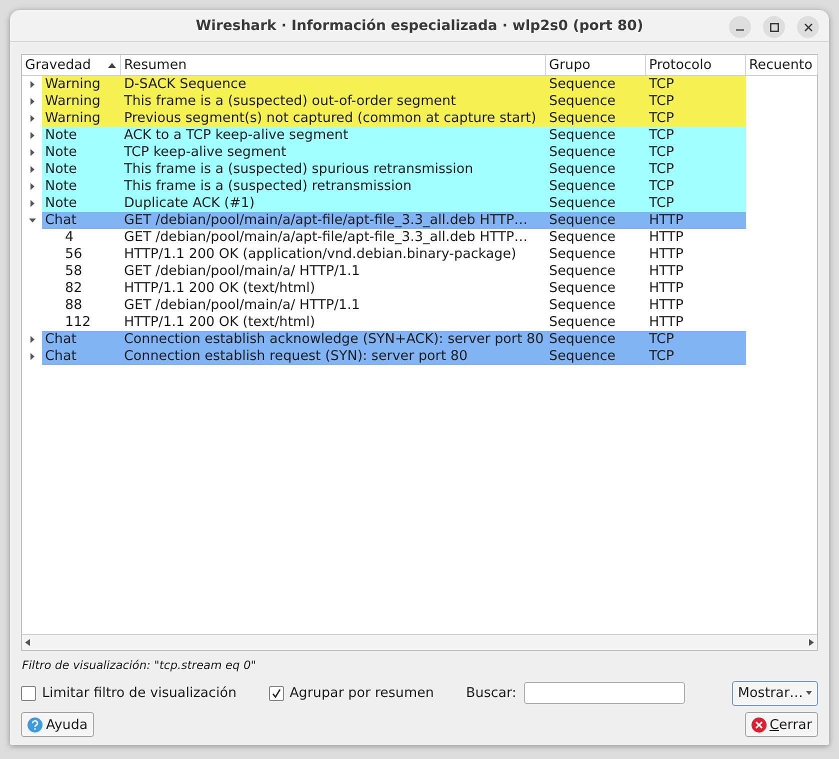  Describe the element at coordinates (774, 27) in the screenshot. I see `maximize-button` at that location.